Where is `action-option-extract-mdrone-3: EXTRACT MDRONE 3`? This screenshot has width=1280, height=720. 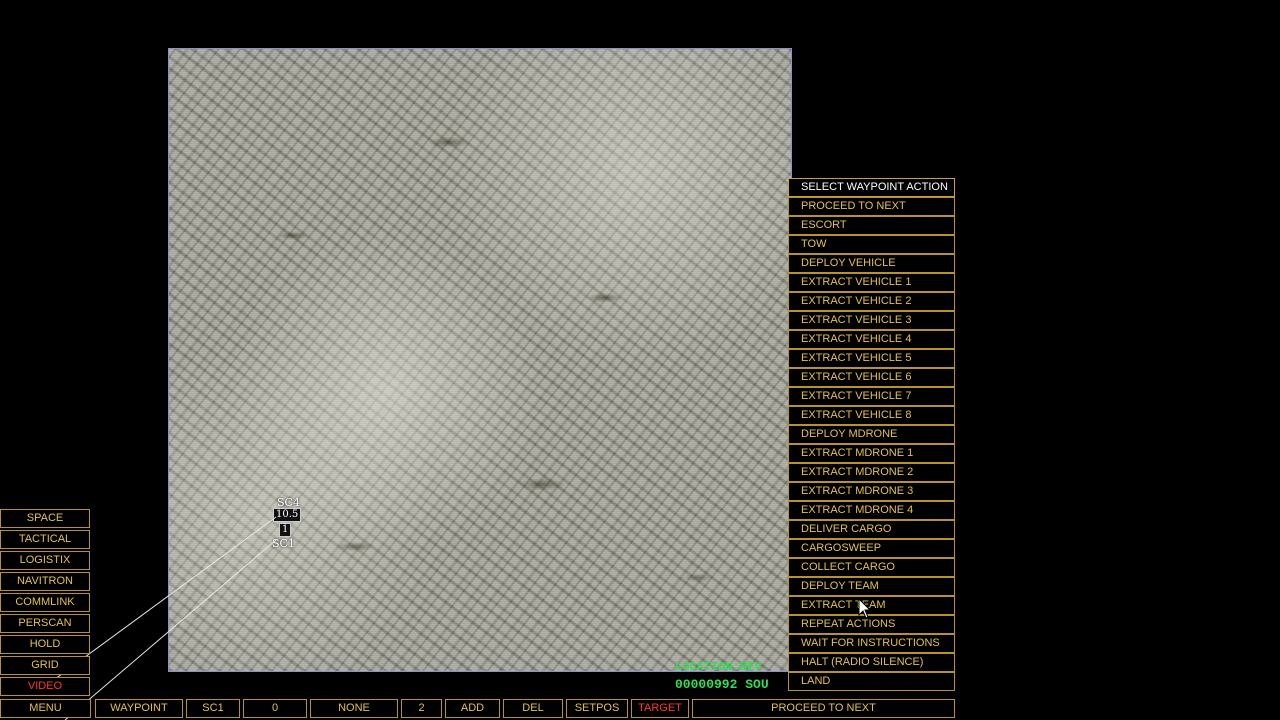 action-option-extract-mdrone-3: EXTRACT MDRONE 3 is located at coordinates (871, 491).